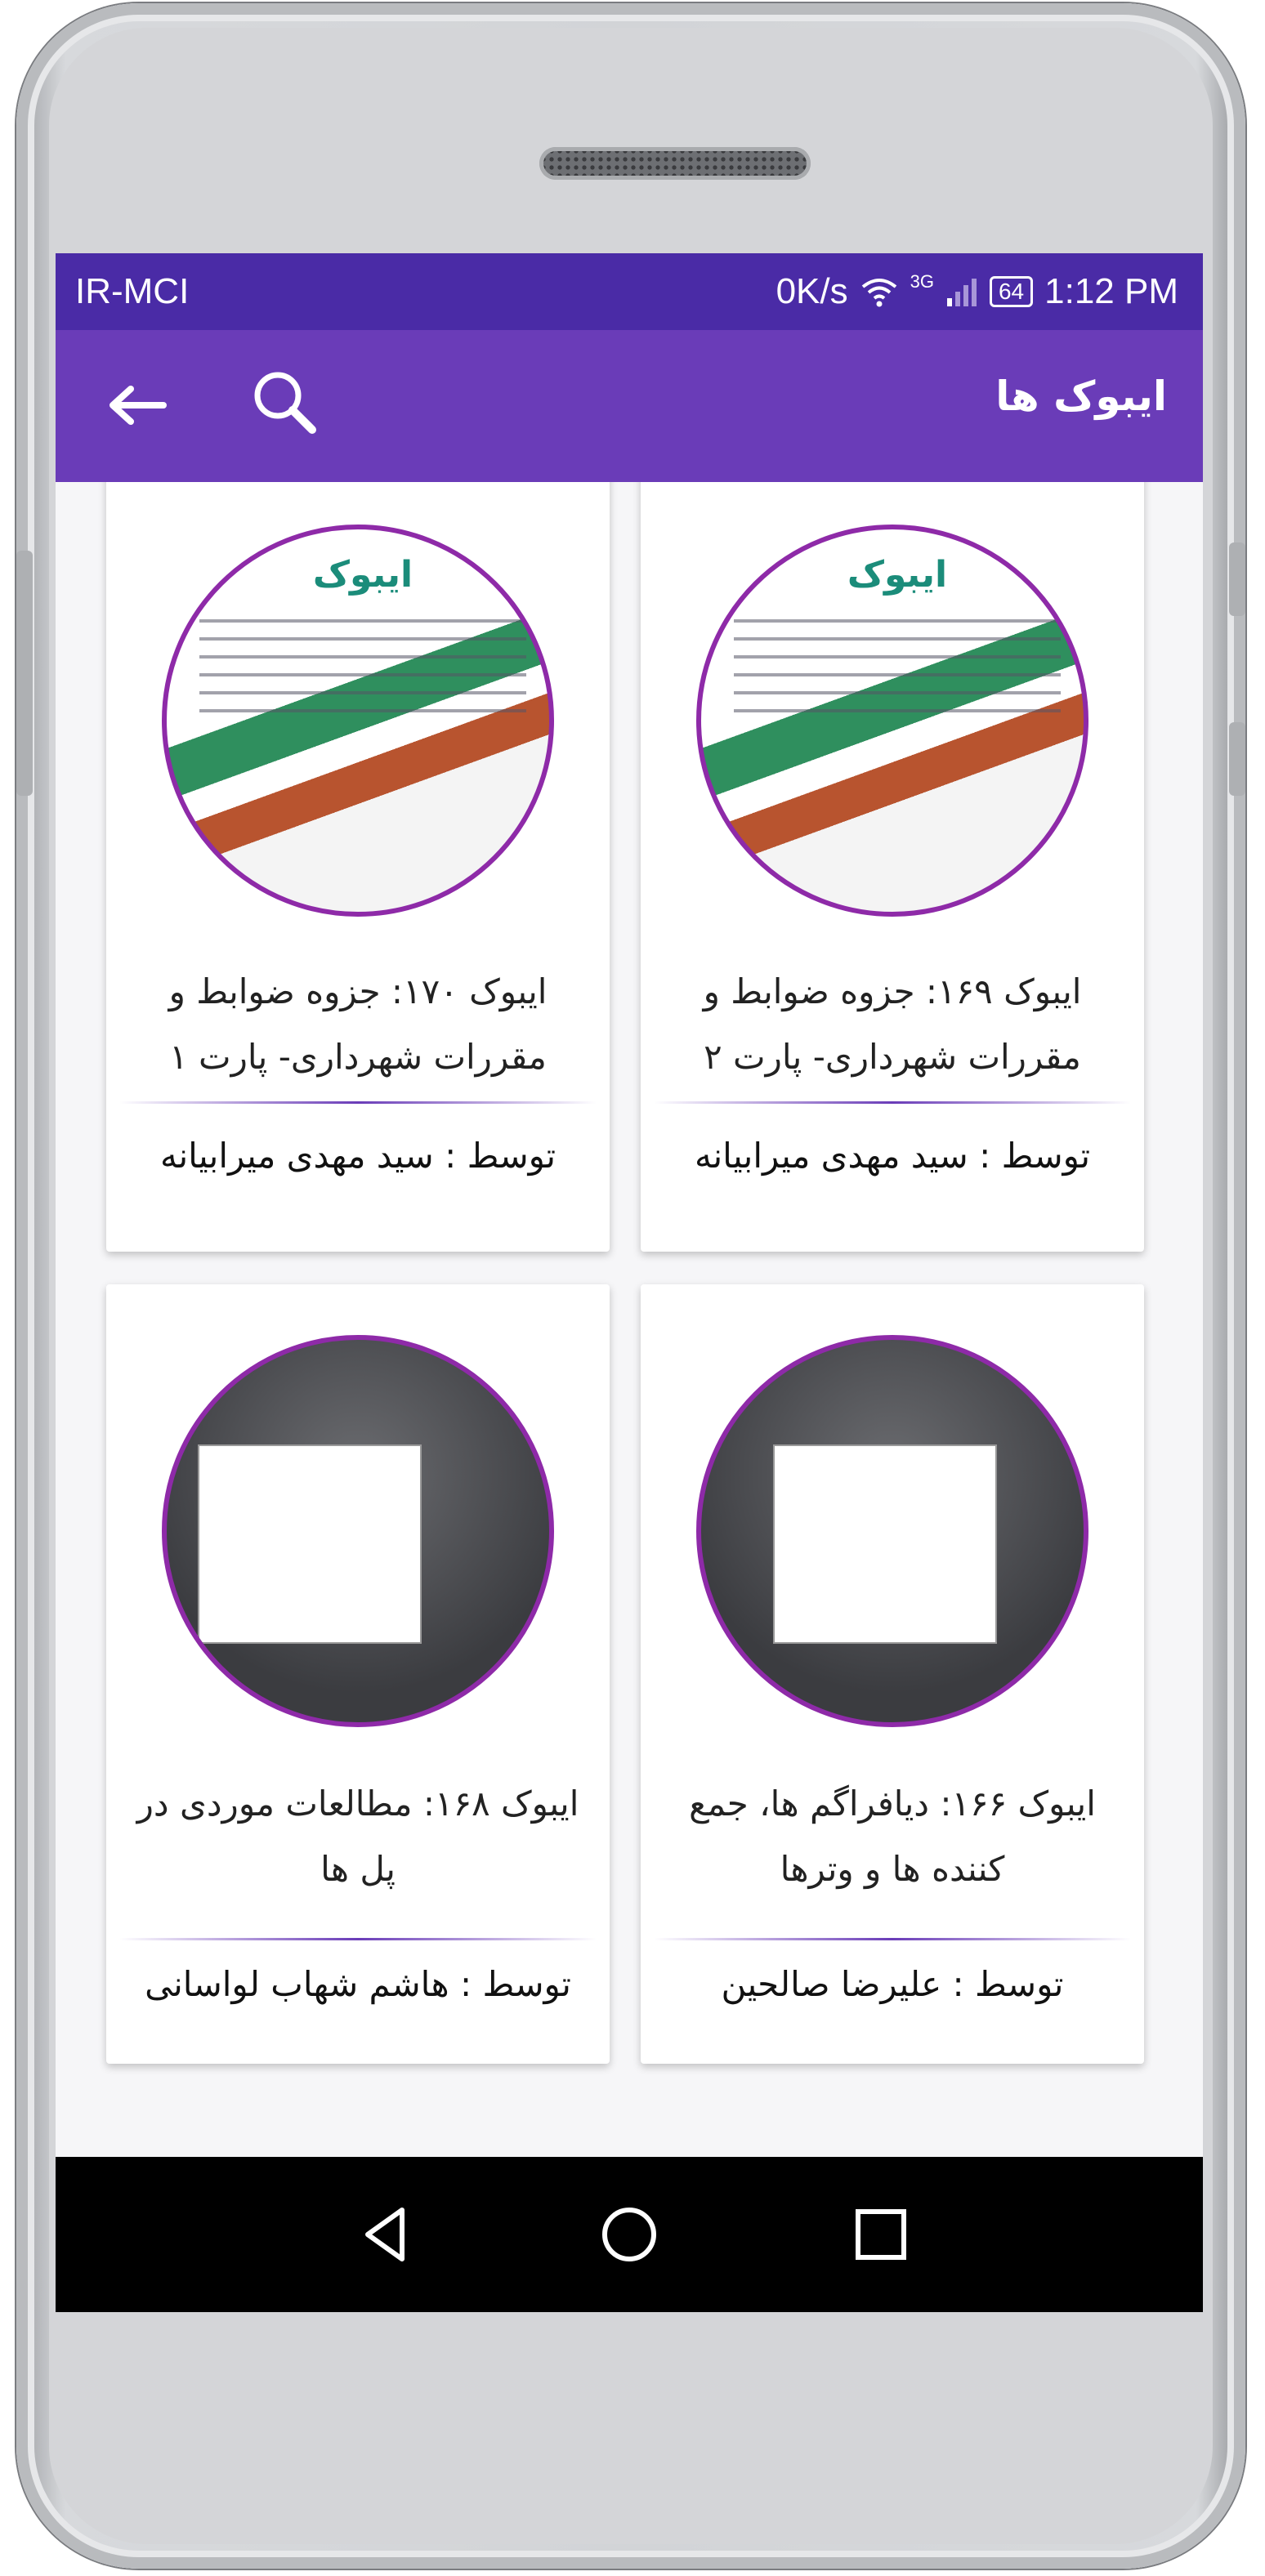 This screenshot has width=1265, height=2576. What do you see at coordinates (358, 1869) in the screenshot?
I see `book-title-line: پل ها` at bounding box center [358, 1869].